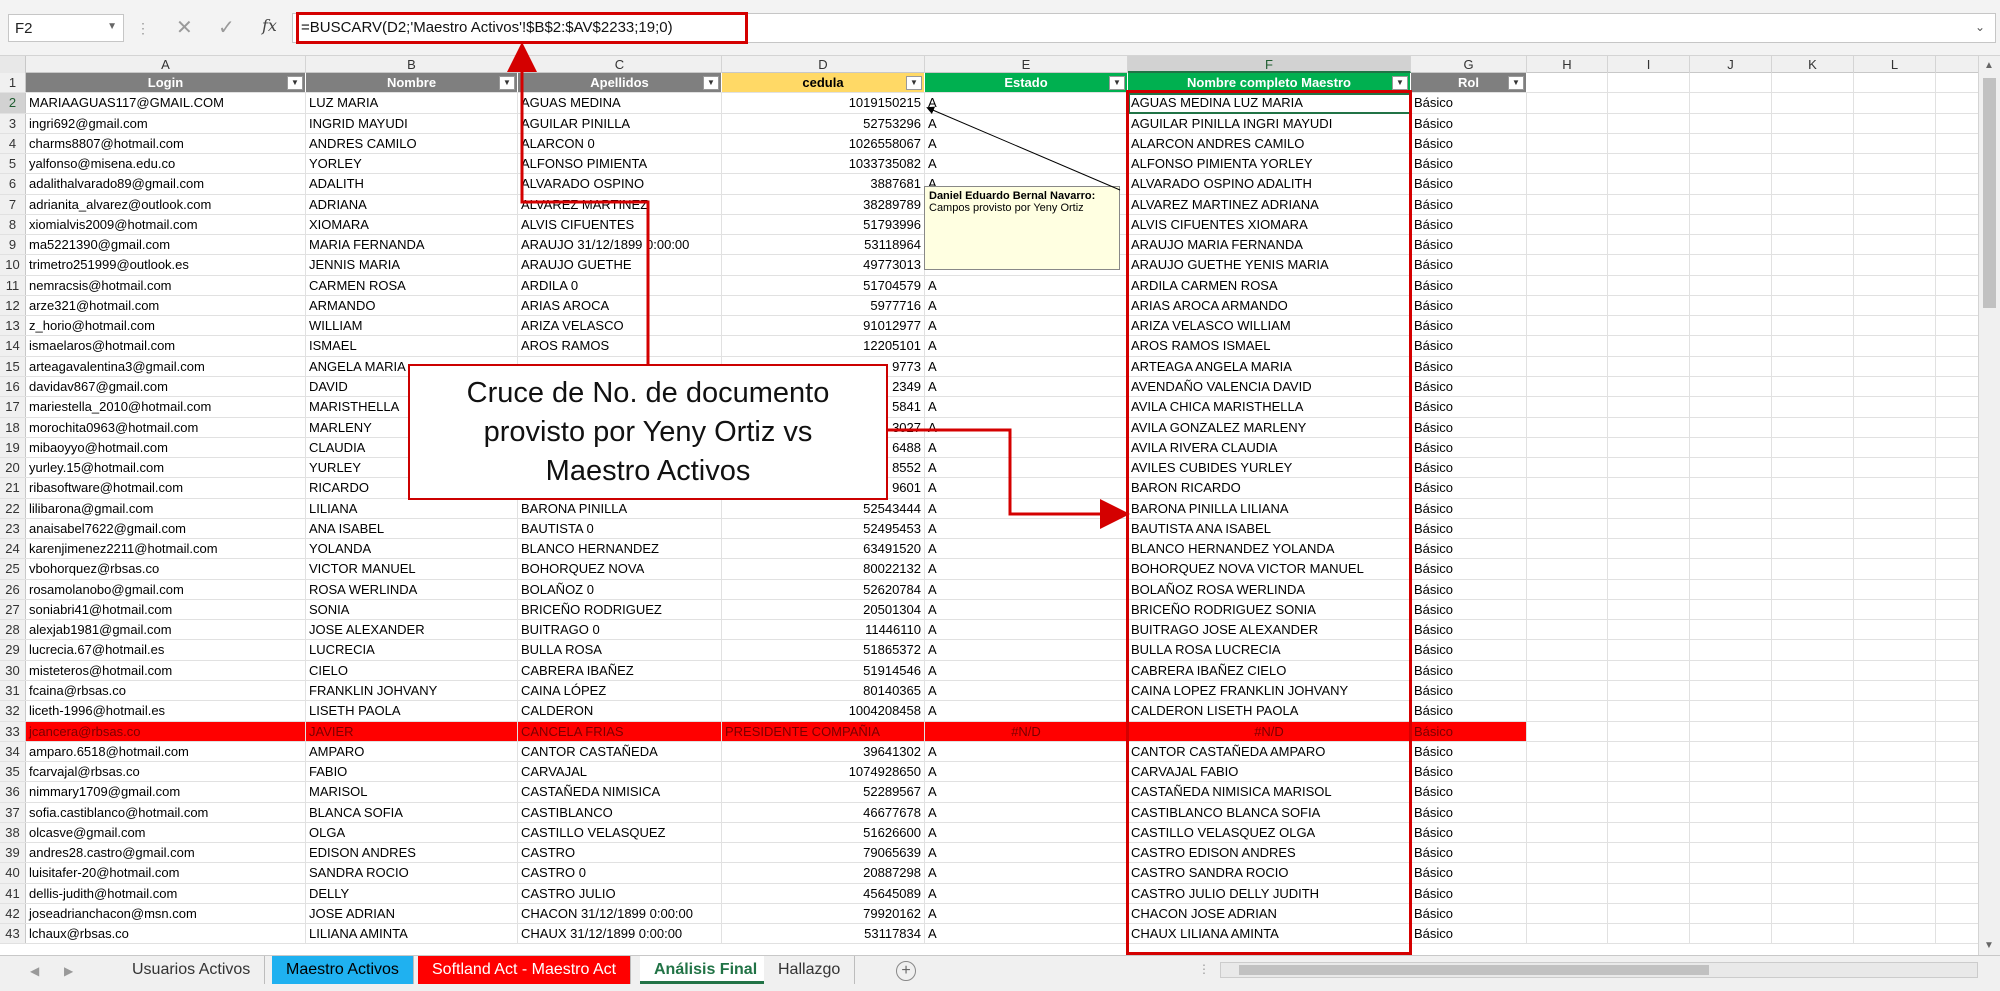  I want to click on row-number: 2, so click(13, 103).